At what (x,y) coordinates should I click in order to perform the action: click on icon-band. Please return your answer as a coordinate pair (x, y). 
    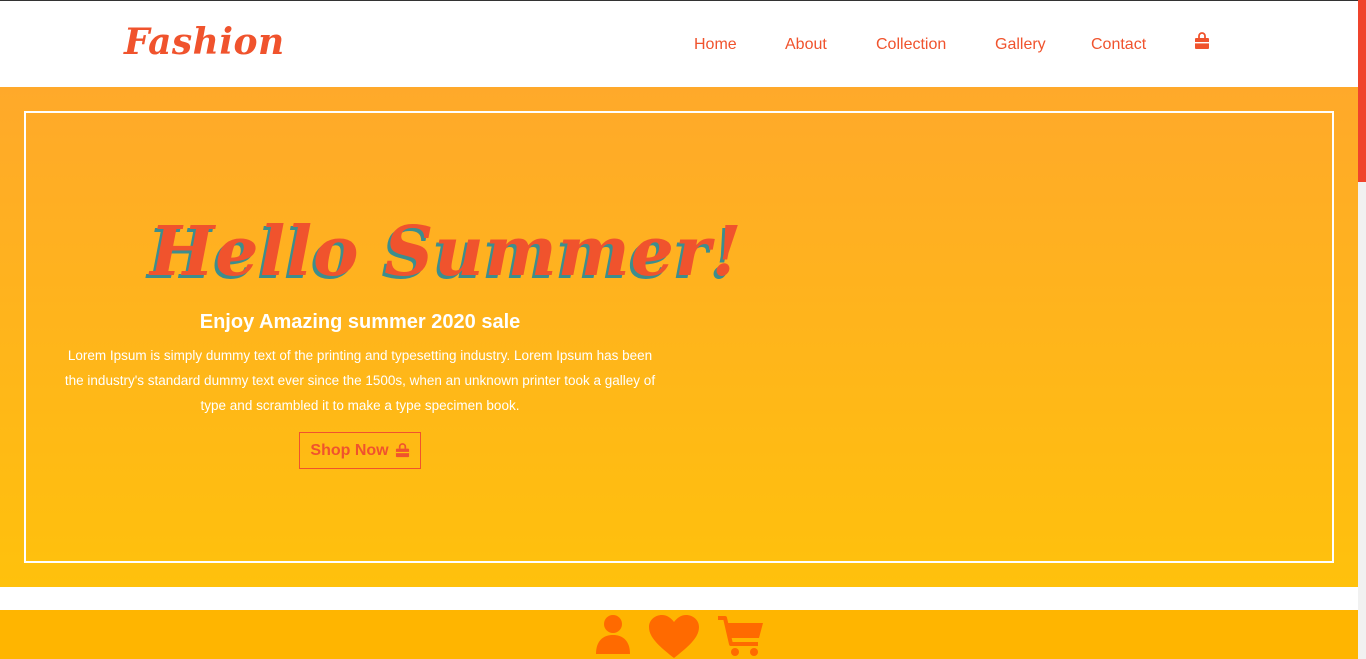
    Looking at the image, I should click on (679, 634).